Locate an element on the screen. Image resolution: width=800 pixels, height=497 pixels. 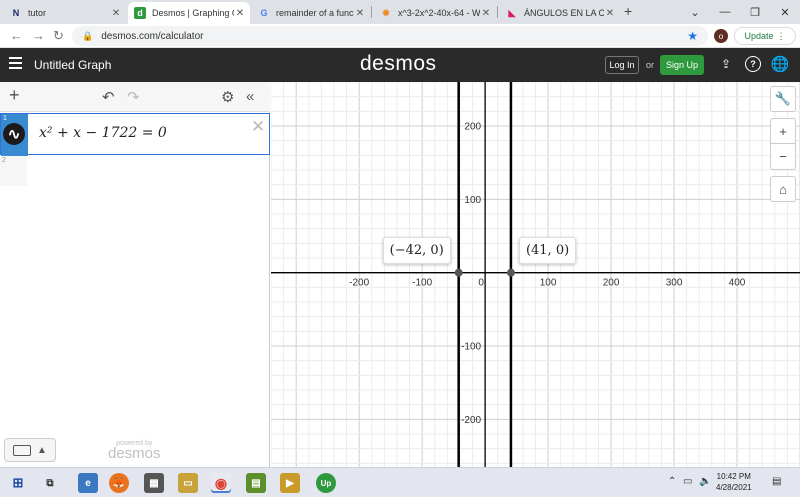
new-tab-button: + is located at coordinates (628, 11).